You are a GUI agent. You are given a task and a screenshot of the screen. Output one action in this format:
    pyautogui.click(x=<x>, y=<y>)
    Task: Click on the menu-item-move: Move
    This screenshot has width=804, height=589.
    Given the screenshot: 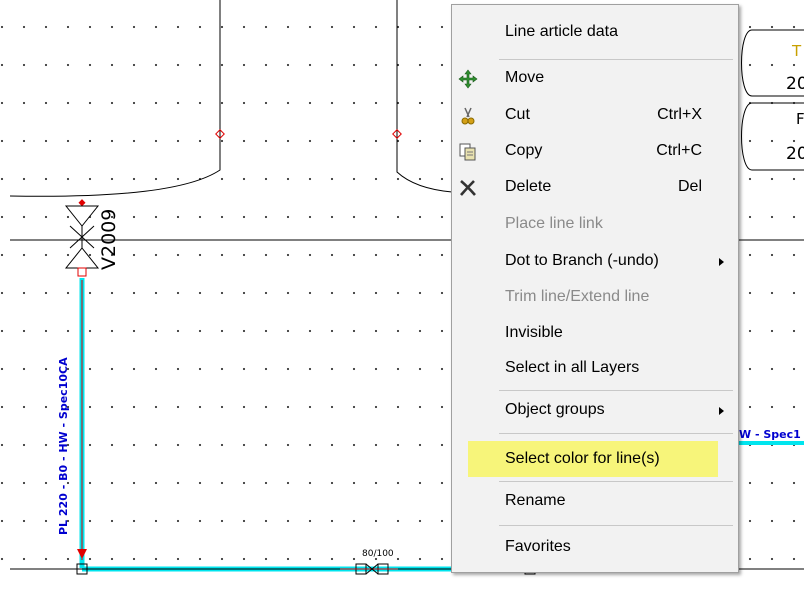 What is the action you would take?
    pyautogui.click(x=595, y=79)
    